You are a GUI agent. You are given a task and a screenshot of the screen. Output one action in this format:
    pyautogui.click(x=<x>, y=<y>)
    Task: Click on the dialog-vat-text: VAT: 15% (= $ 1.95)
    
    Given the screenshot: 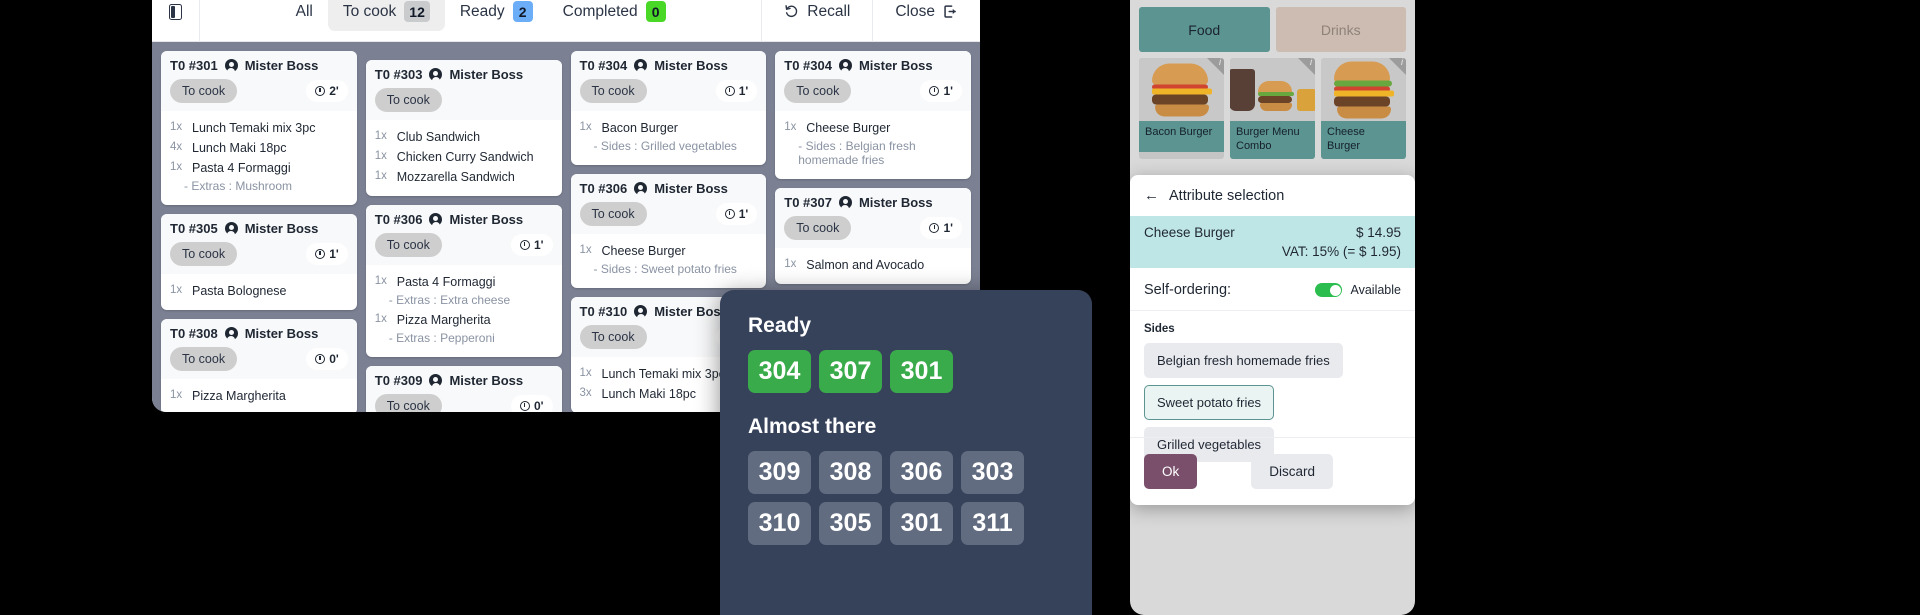 What is the action you would take?
    pyautogui.click(x=1341, y=251)
    